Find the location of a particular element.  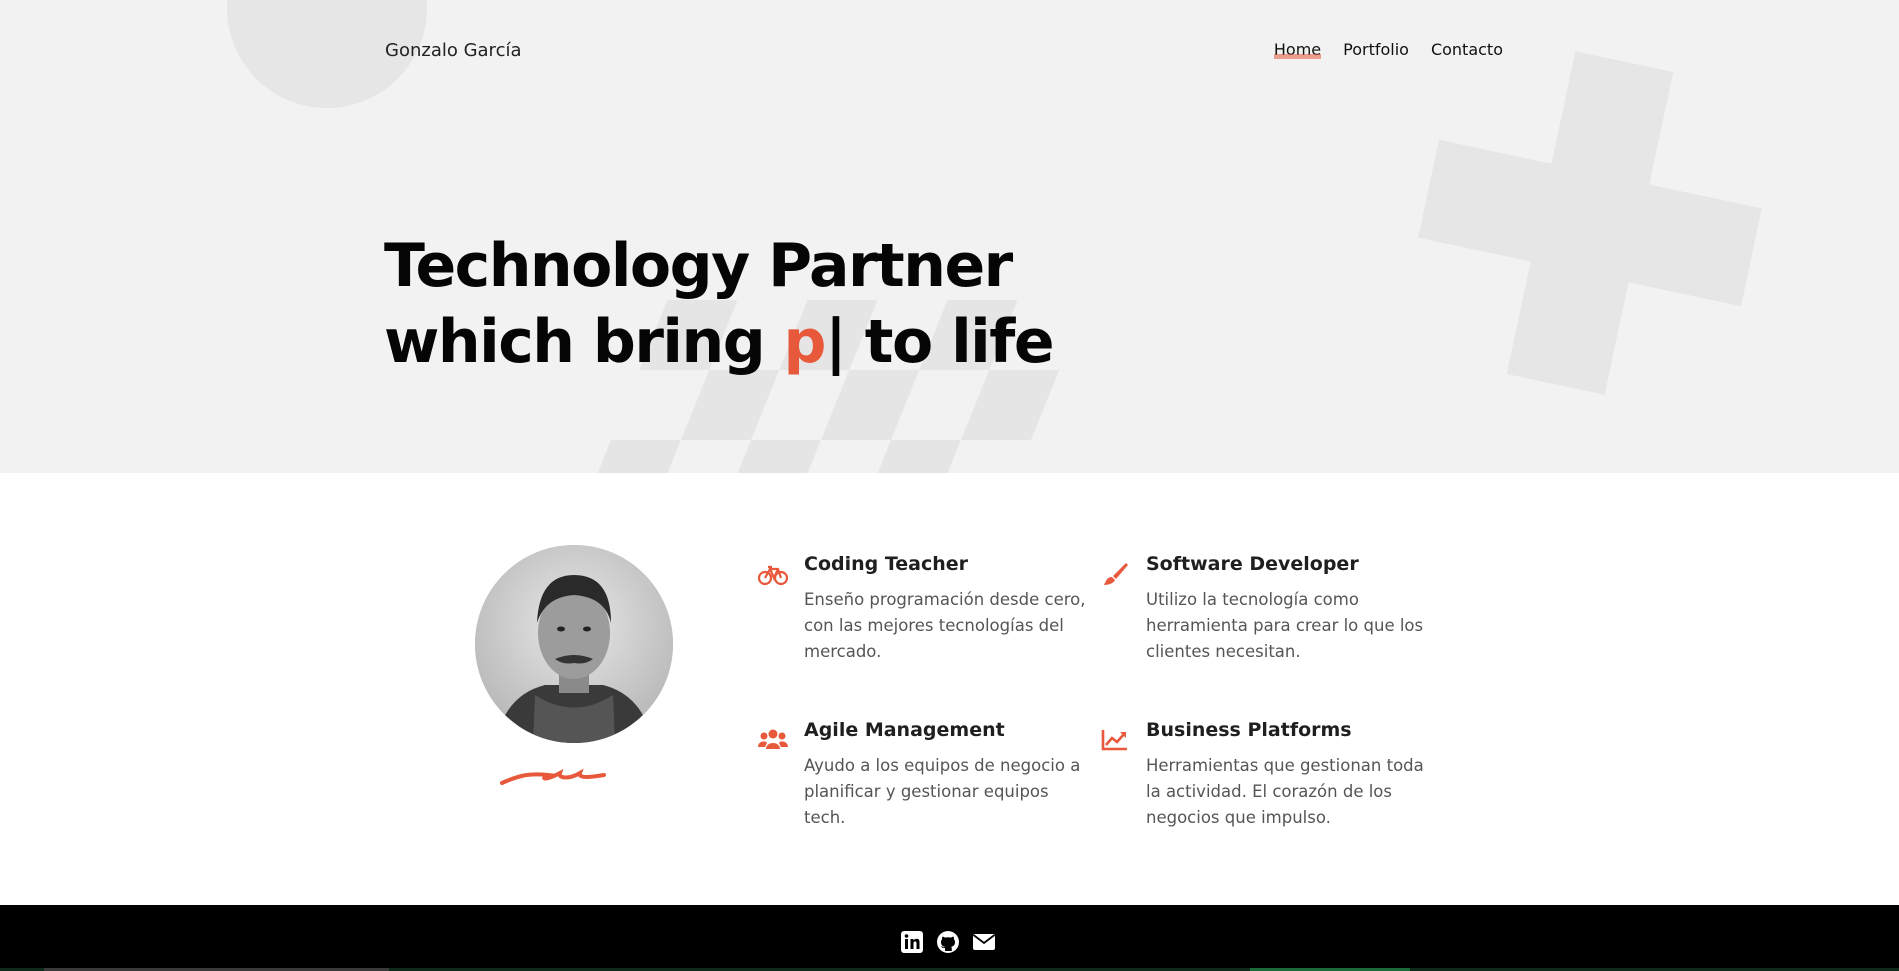

headline-line-2-prefix: which bring is located at coordinates (584, 342).